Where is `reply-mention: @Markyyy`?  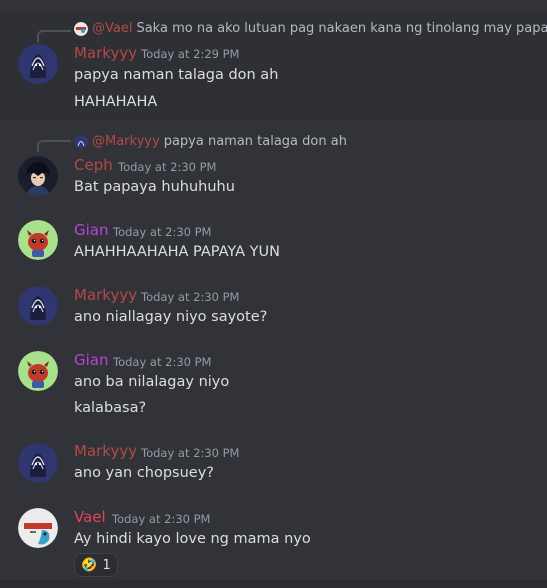
reply-mention: @Markyyy is located at coordinates (126, 141).